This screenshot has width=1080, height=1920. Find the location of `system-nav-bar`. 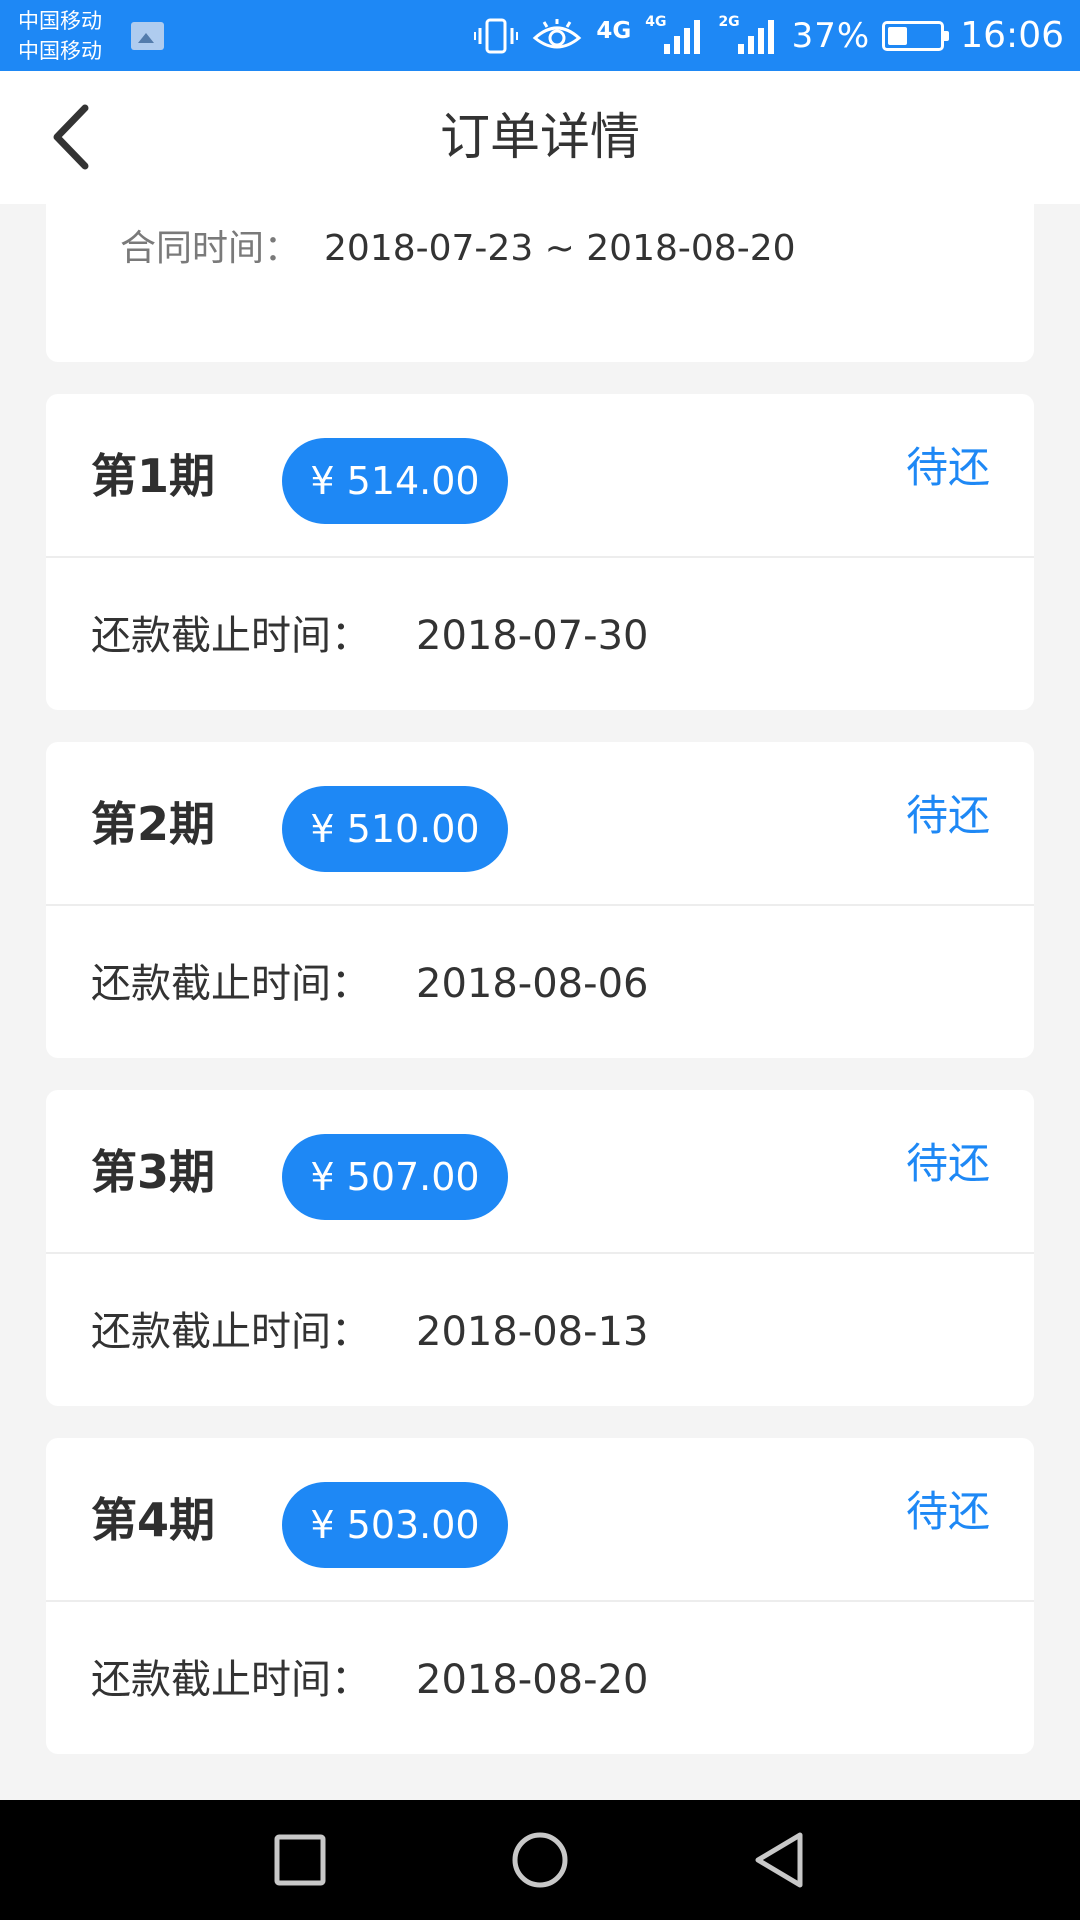

system-nav-bar is located at coordinates (540, 1860).